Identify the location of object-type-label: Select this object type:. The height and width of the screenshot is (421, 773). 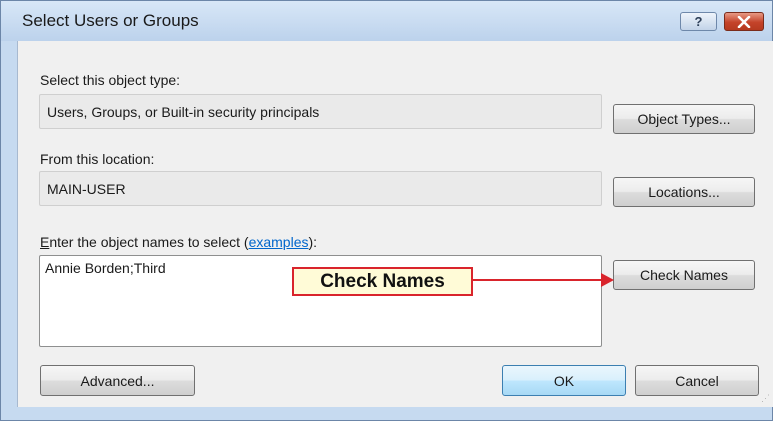
(110, 80).